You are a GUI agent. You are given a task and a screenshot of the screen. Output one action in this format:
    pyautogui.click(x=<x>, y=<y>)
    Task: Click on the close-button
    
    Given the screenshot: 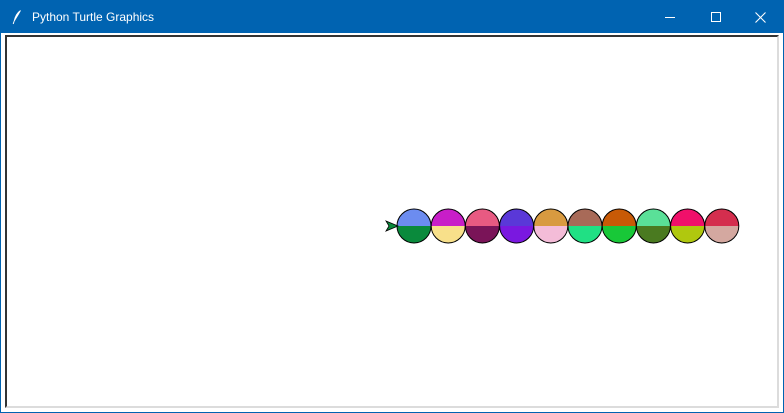 What is the action you would take?
    pyautogui.click(x=760, y=17)
    